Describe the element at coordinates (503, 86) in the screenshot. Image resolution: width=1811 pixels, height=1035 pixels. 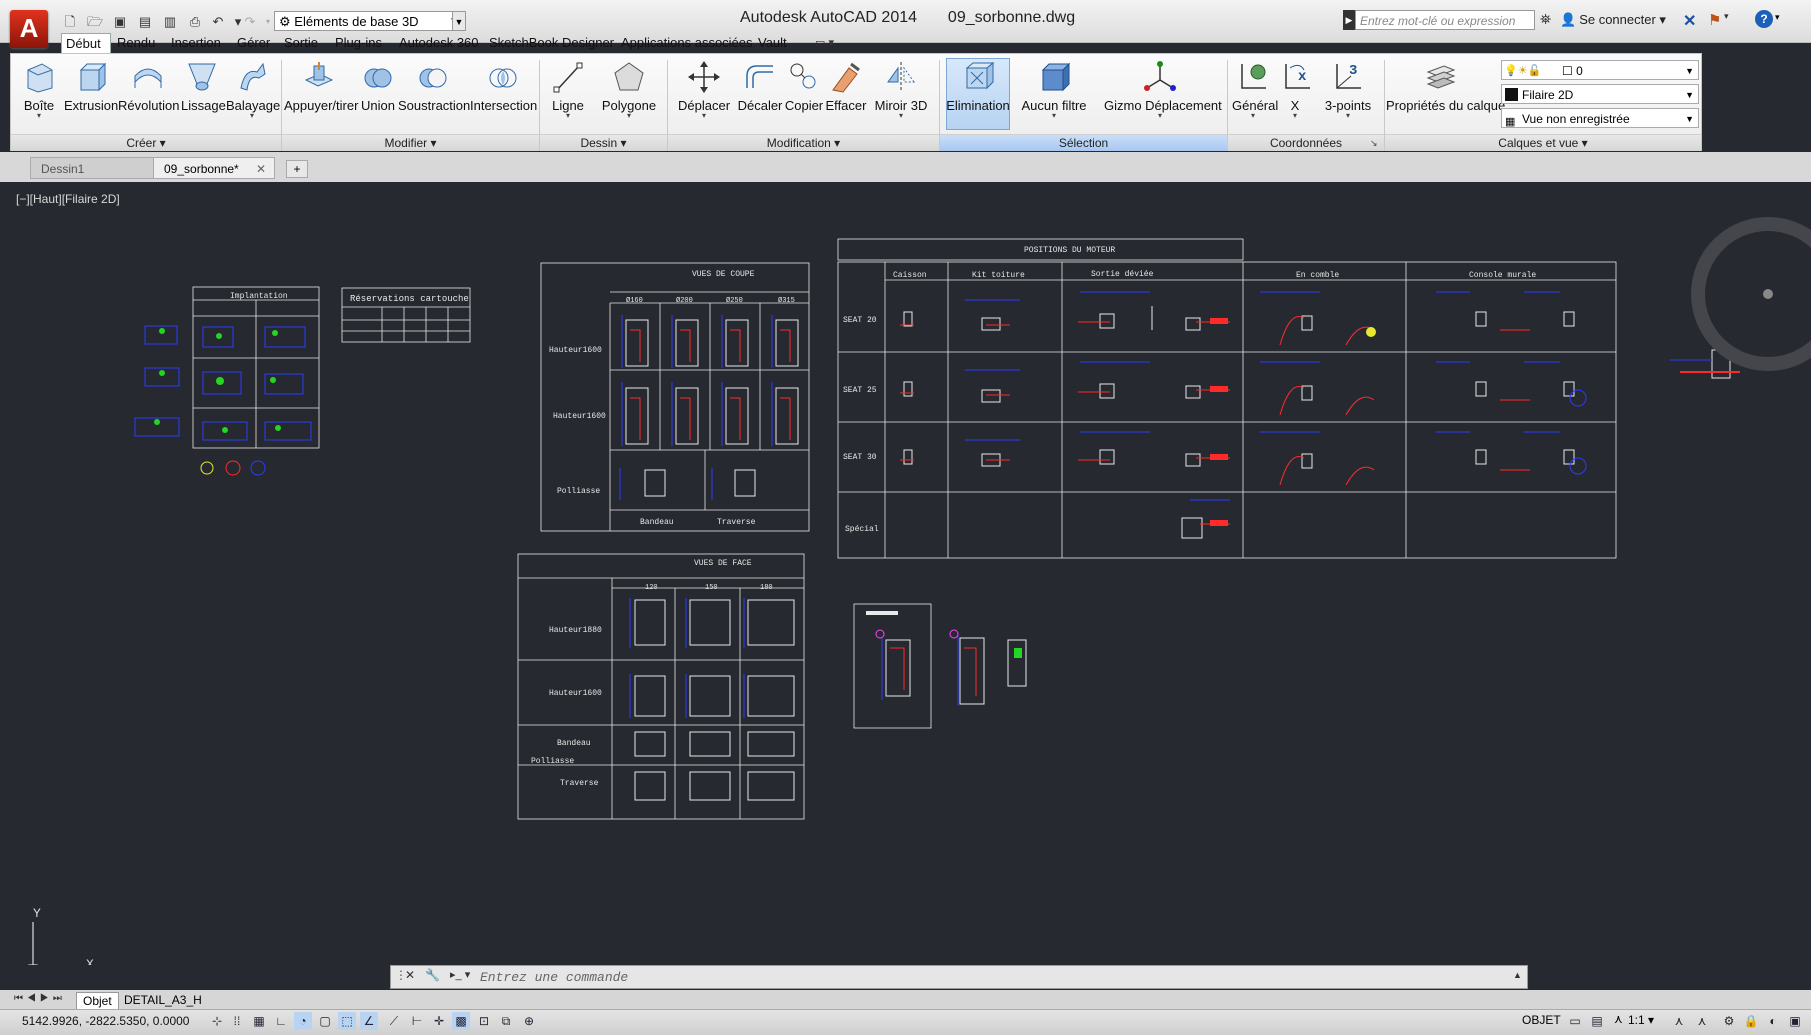
I see `intersect-tool: Intersection` at that location.